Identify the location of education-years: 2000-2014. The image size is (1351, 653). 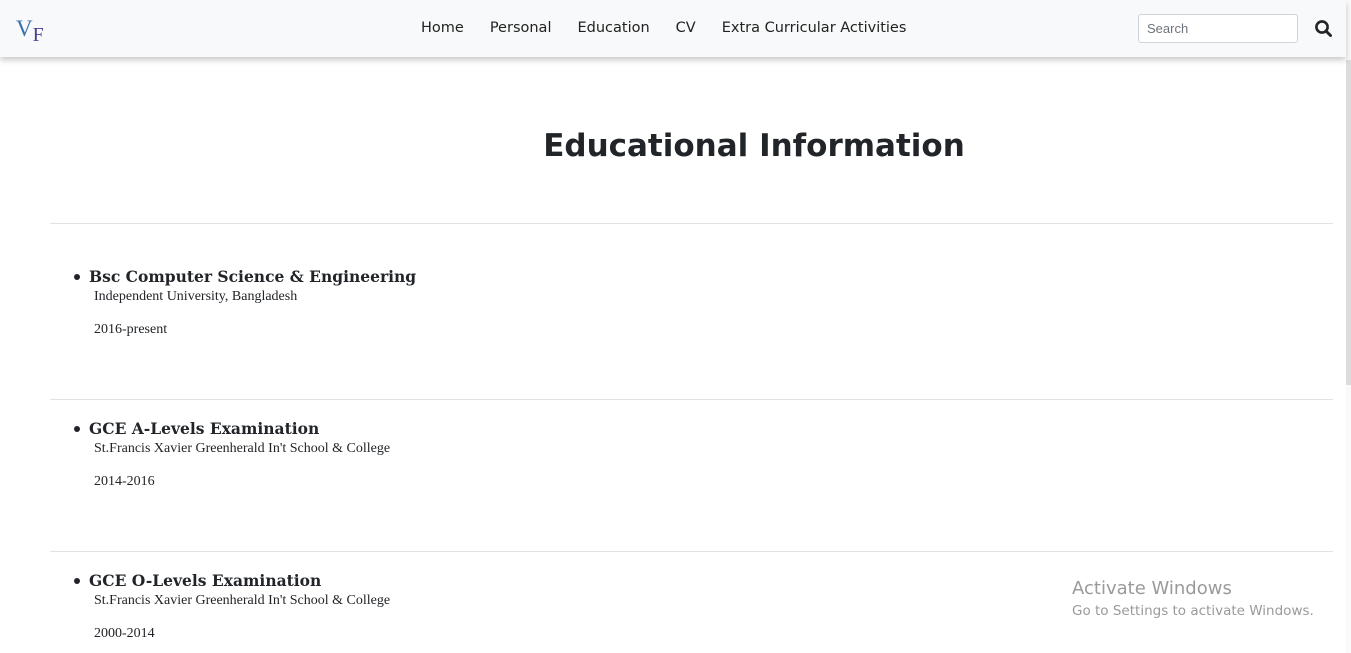
(124, 633).